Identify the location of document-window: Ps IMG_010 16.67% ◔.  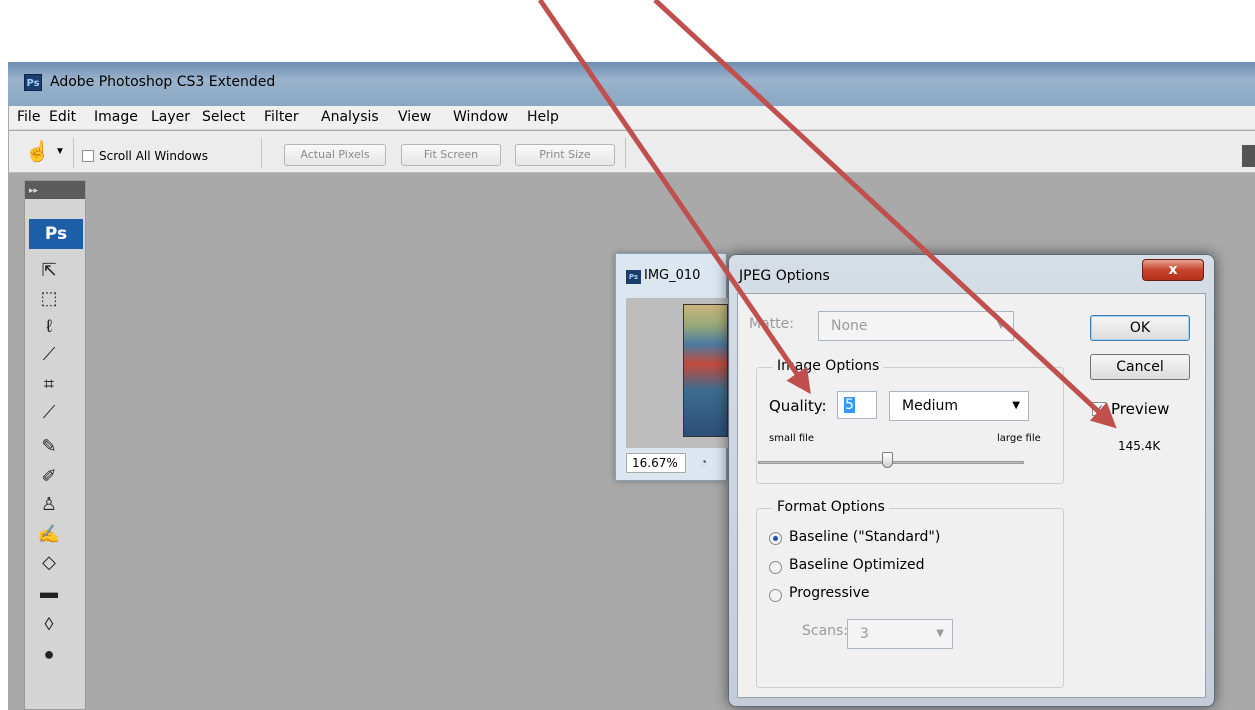
(671, 367).